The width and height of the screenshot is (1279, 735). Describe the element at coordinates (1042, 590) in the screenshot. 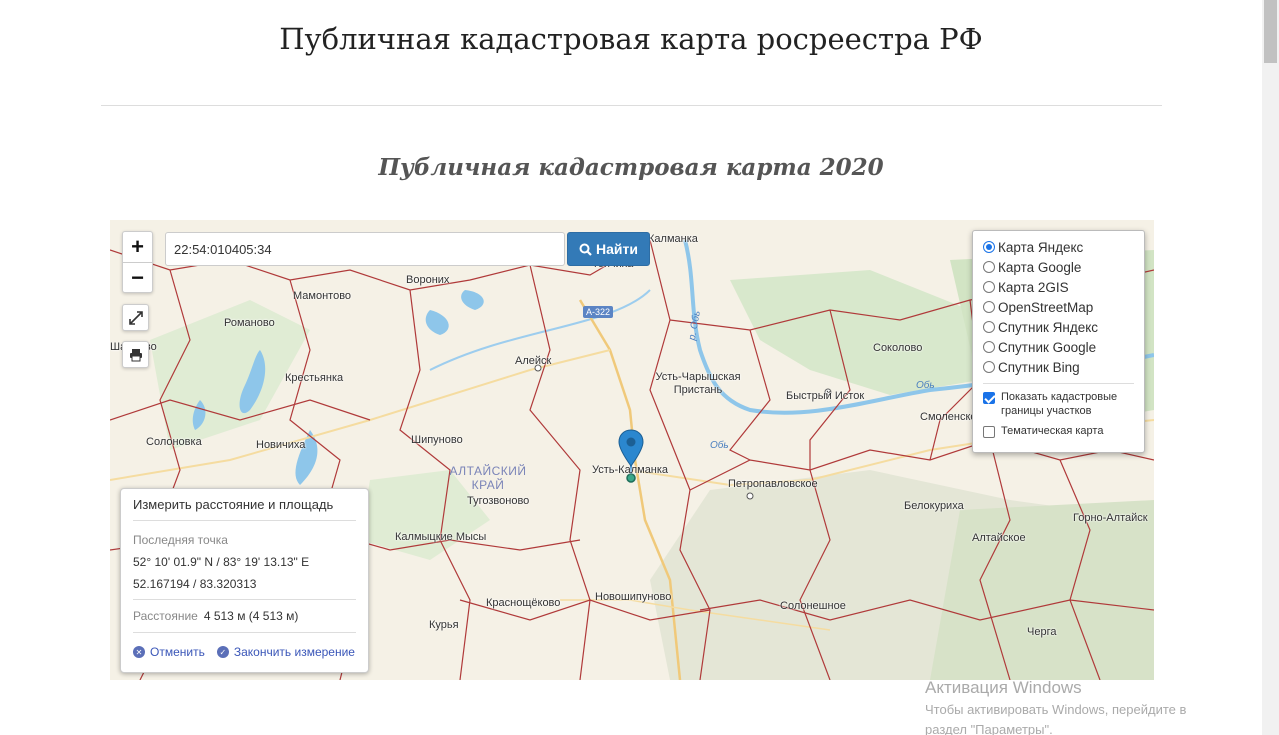

I see `mountain-area` at that location.